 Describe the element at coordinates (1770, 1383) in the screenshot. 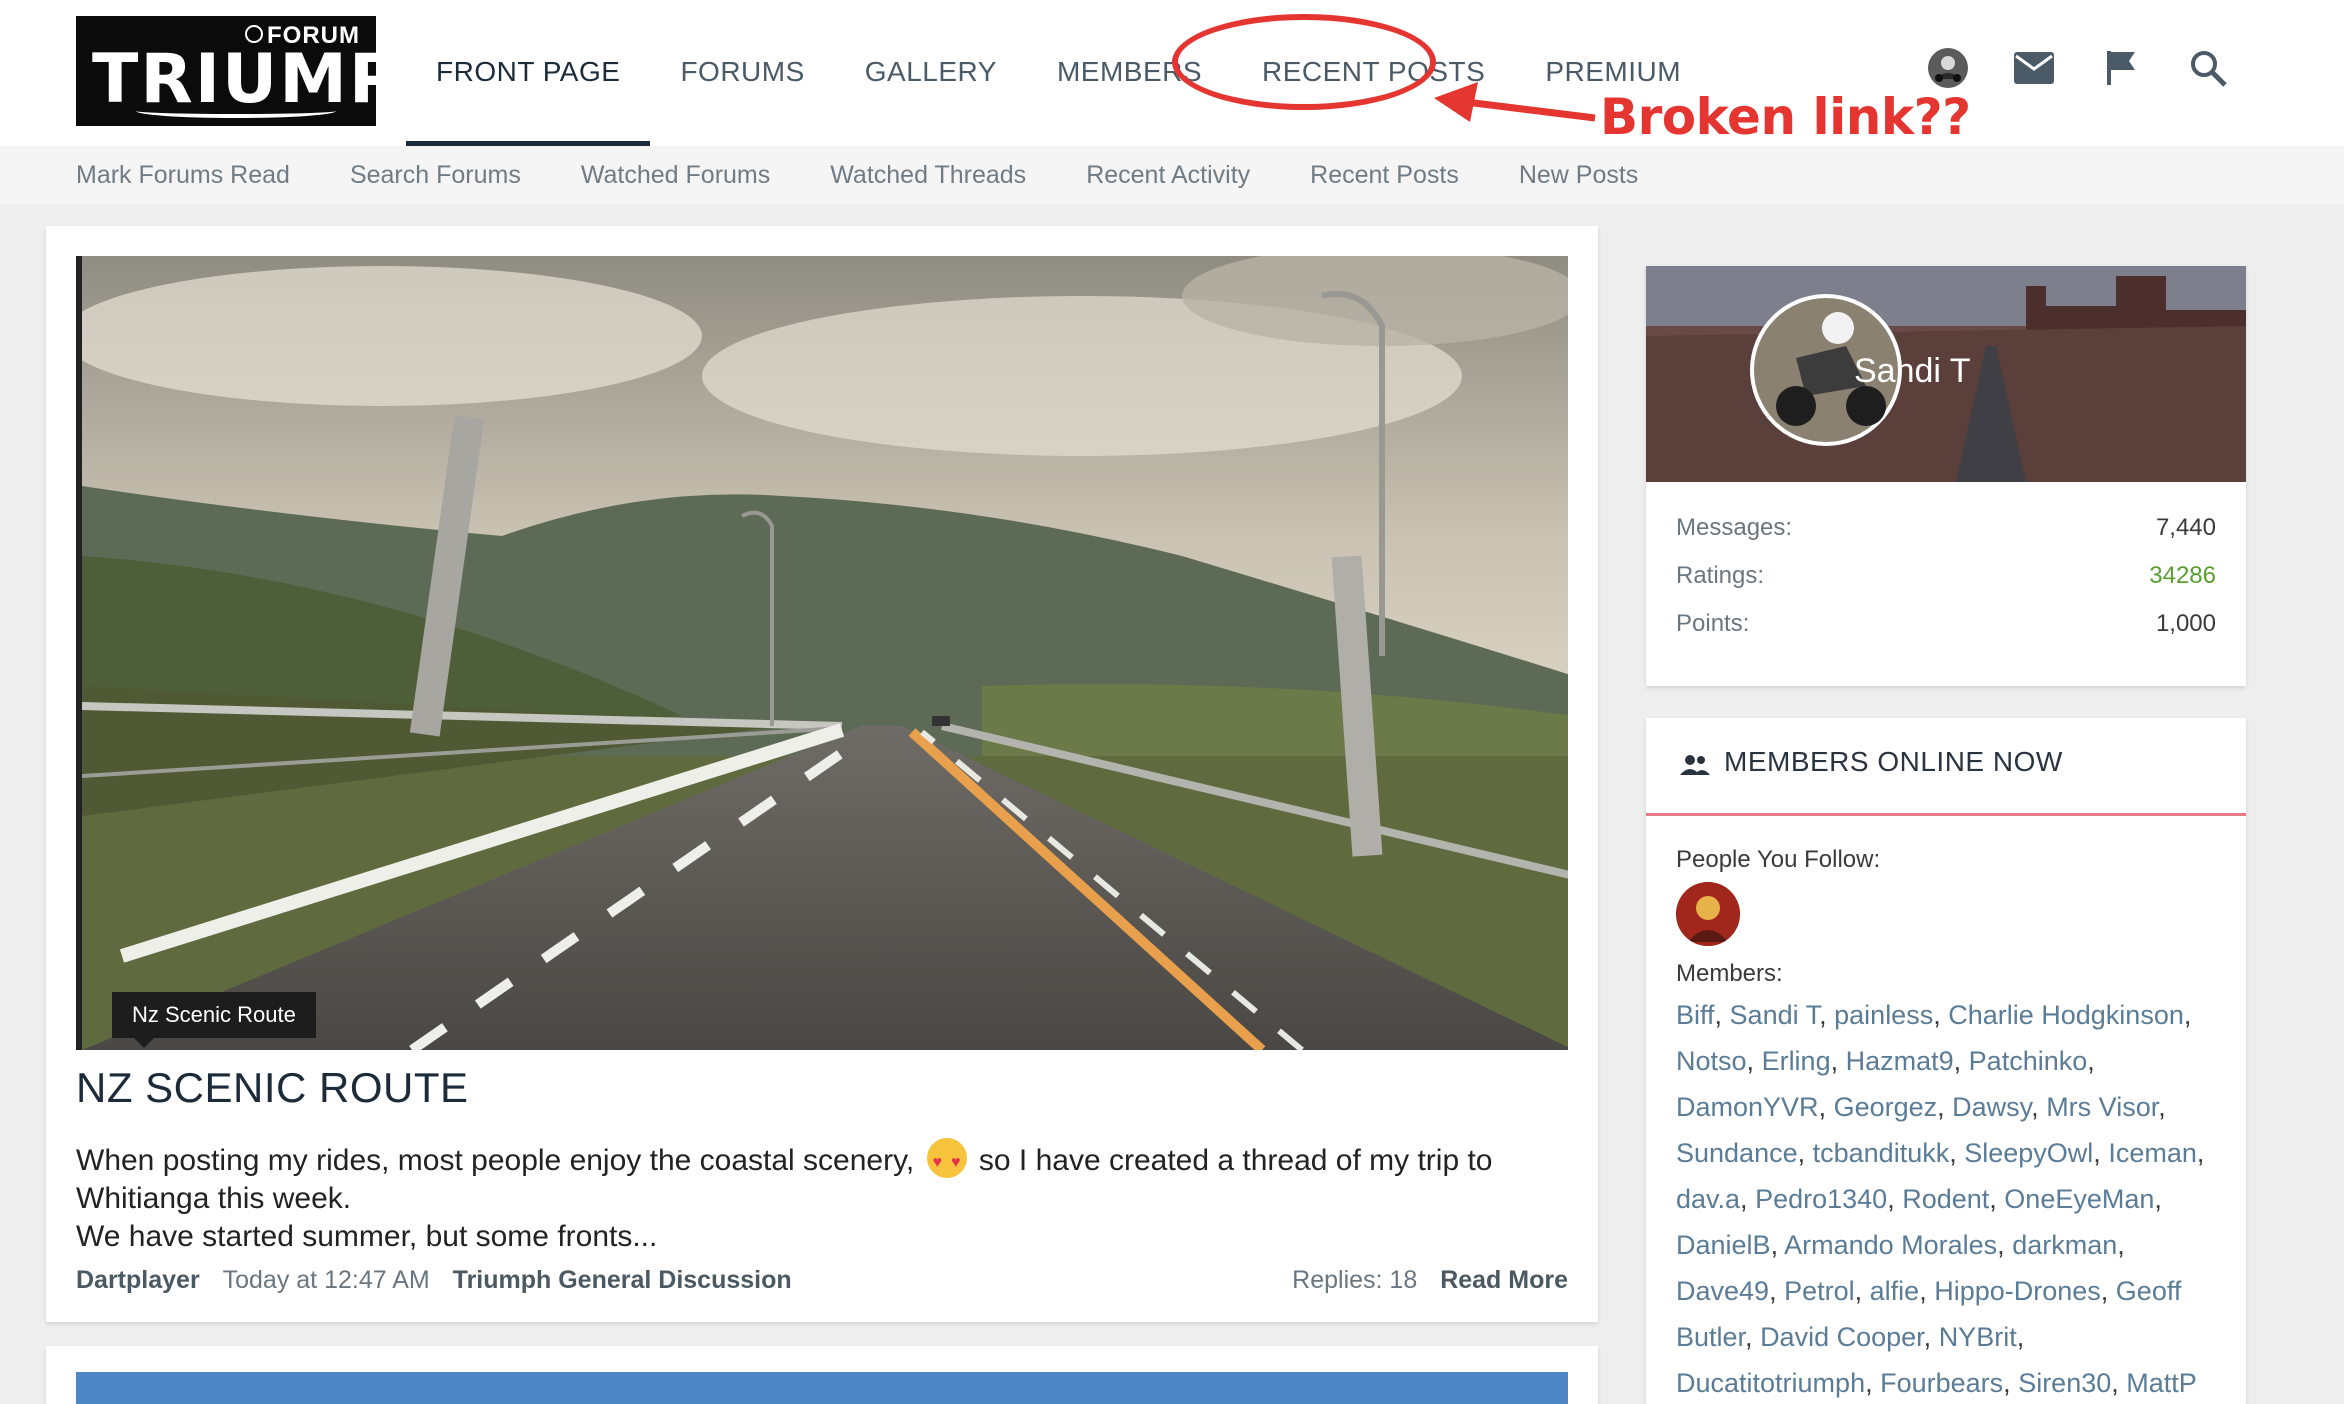

I see `online-member-link: Ducatitotriumph` at that location.